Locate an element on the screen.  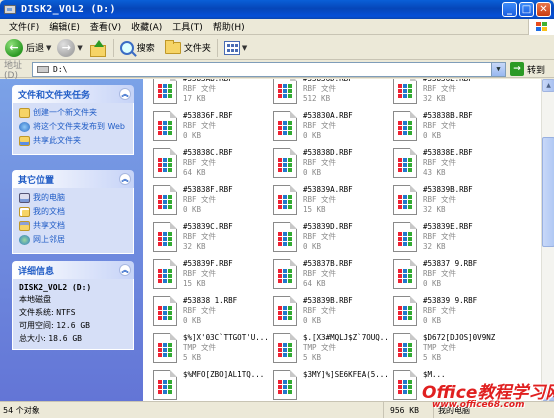
file-item: #53839E.RBF RBF 文件 32 KB is located at coordinates (447, 238).